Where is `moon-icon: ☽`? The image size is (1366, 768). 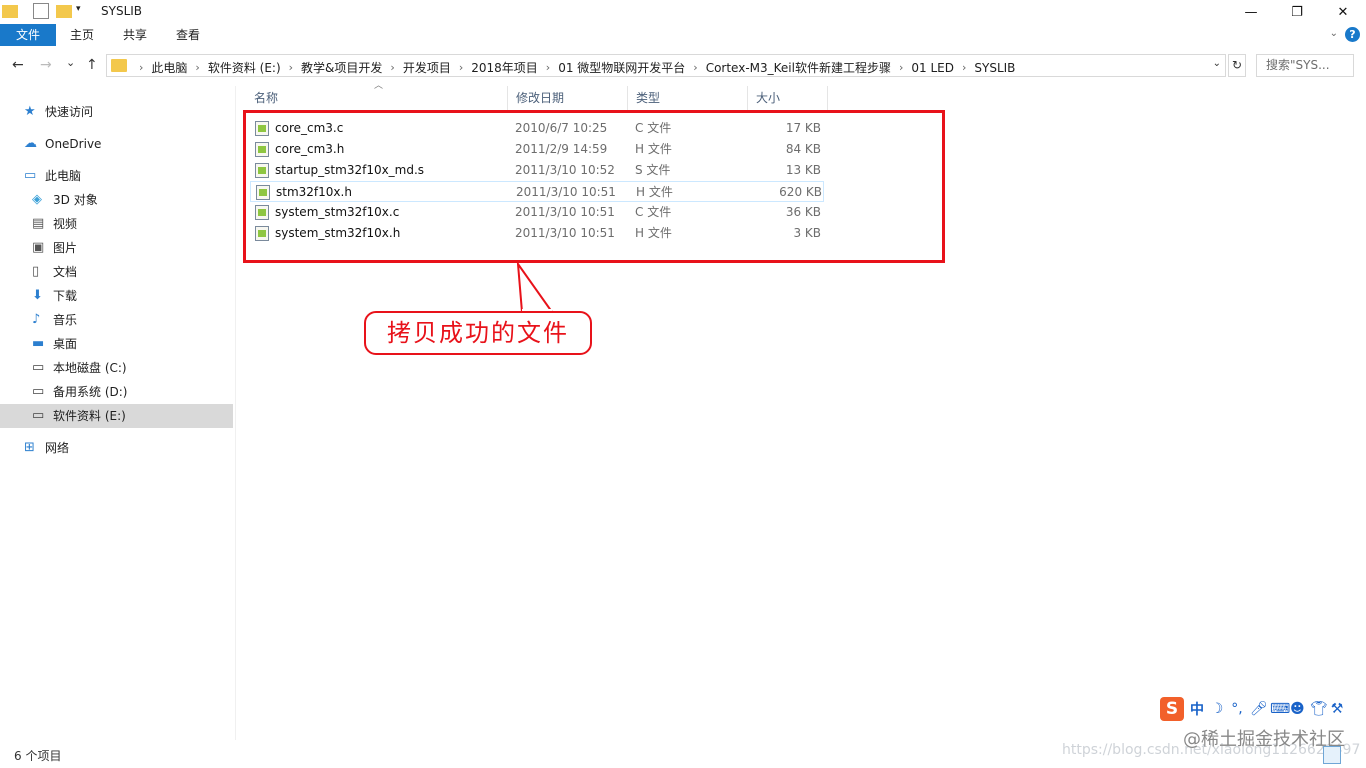
moon-icon: ☽ is located at coordinates (1217, 709).